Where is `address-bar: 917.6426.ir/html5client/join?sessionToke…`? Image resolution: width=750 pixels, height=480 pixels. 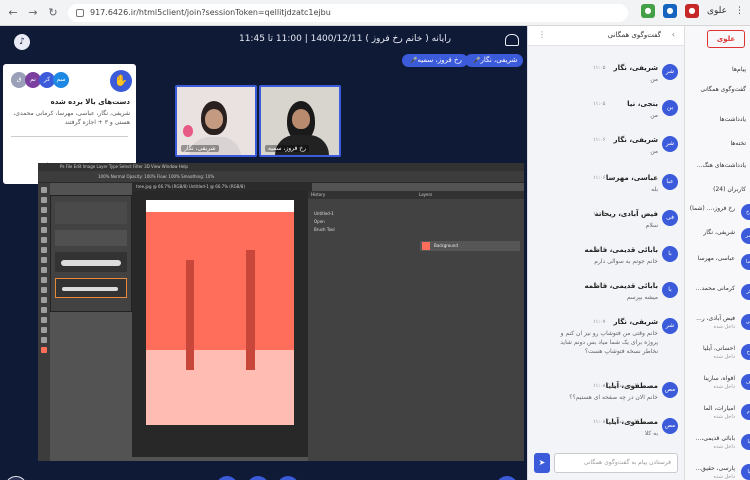 address-bar: 917.6426.ir/html5client/join?sessionToke… is located at coordinates (348, 12).